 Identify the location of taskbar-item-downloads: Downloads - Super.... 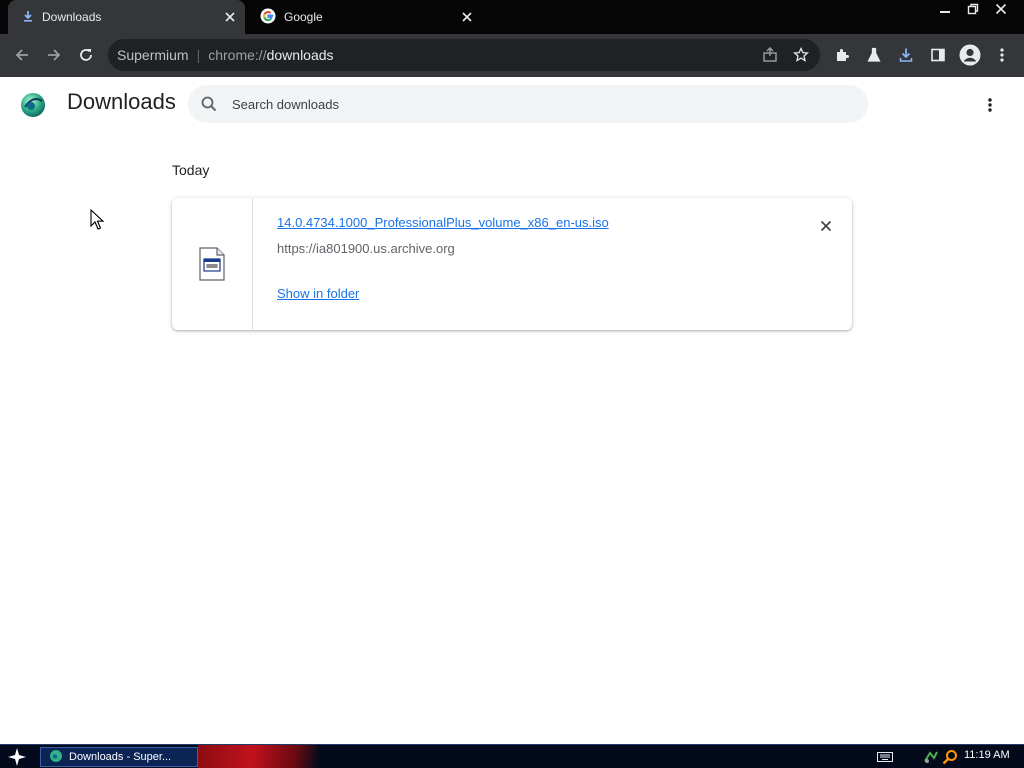
(119, 757).